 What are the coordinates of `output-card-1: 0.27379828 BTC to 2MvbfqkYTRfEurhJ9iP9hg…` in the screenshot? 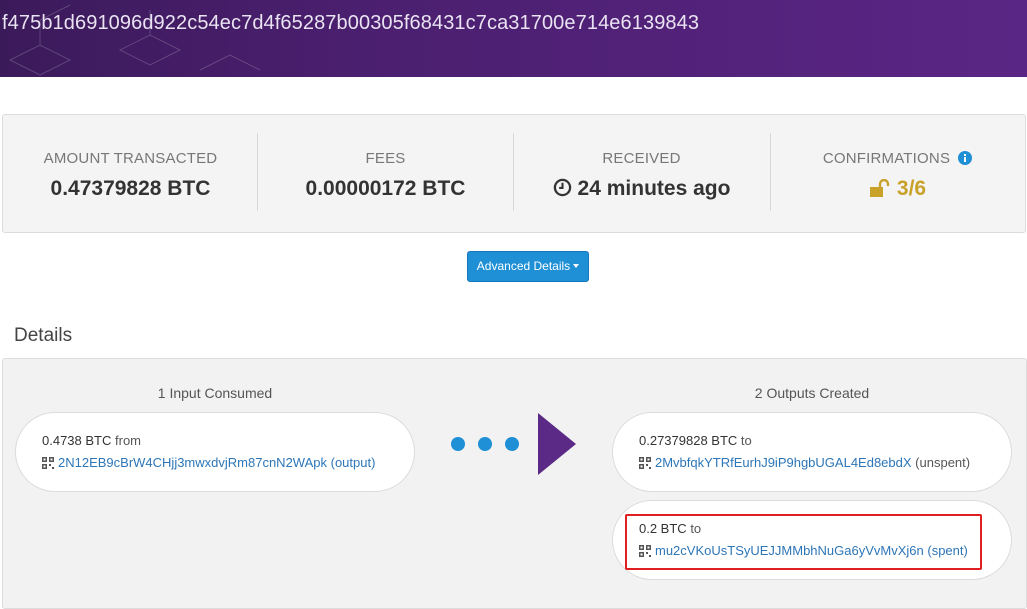 It's located at (812, 452).